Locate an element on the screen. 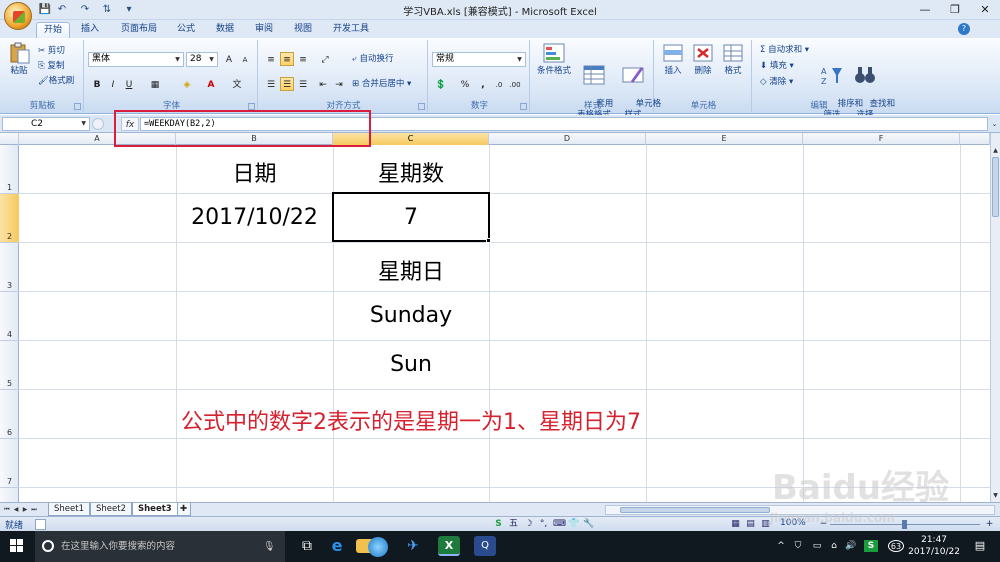  shrink-font-icon: A is located at coordinates (245, 59).